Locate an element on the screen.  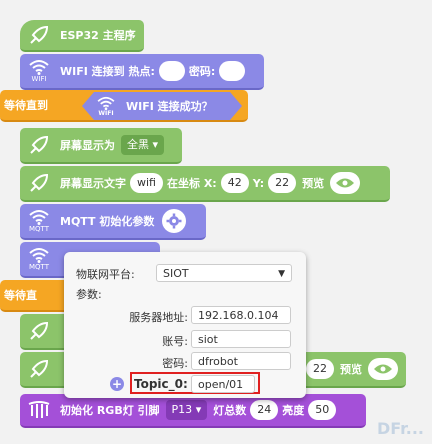
account-label: 账号: is located at coordinates (175, 341).